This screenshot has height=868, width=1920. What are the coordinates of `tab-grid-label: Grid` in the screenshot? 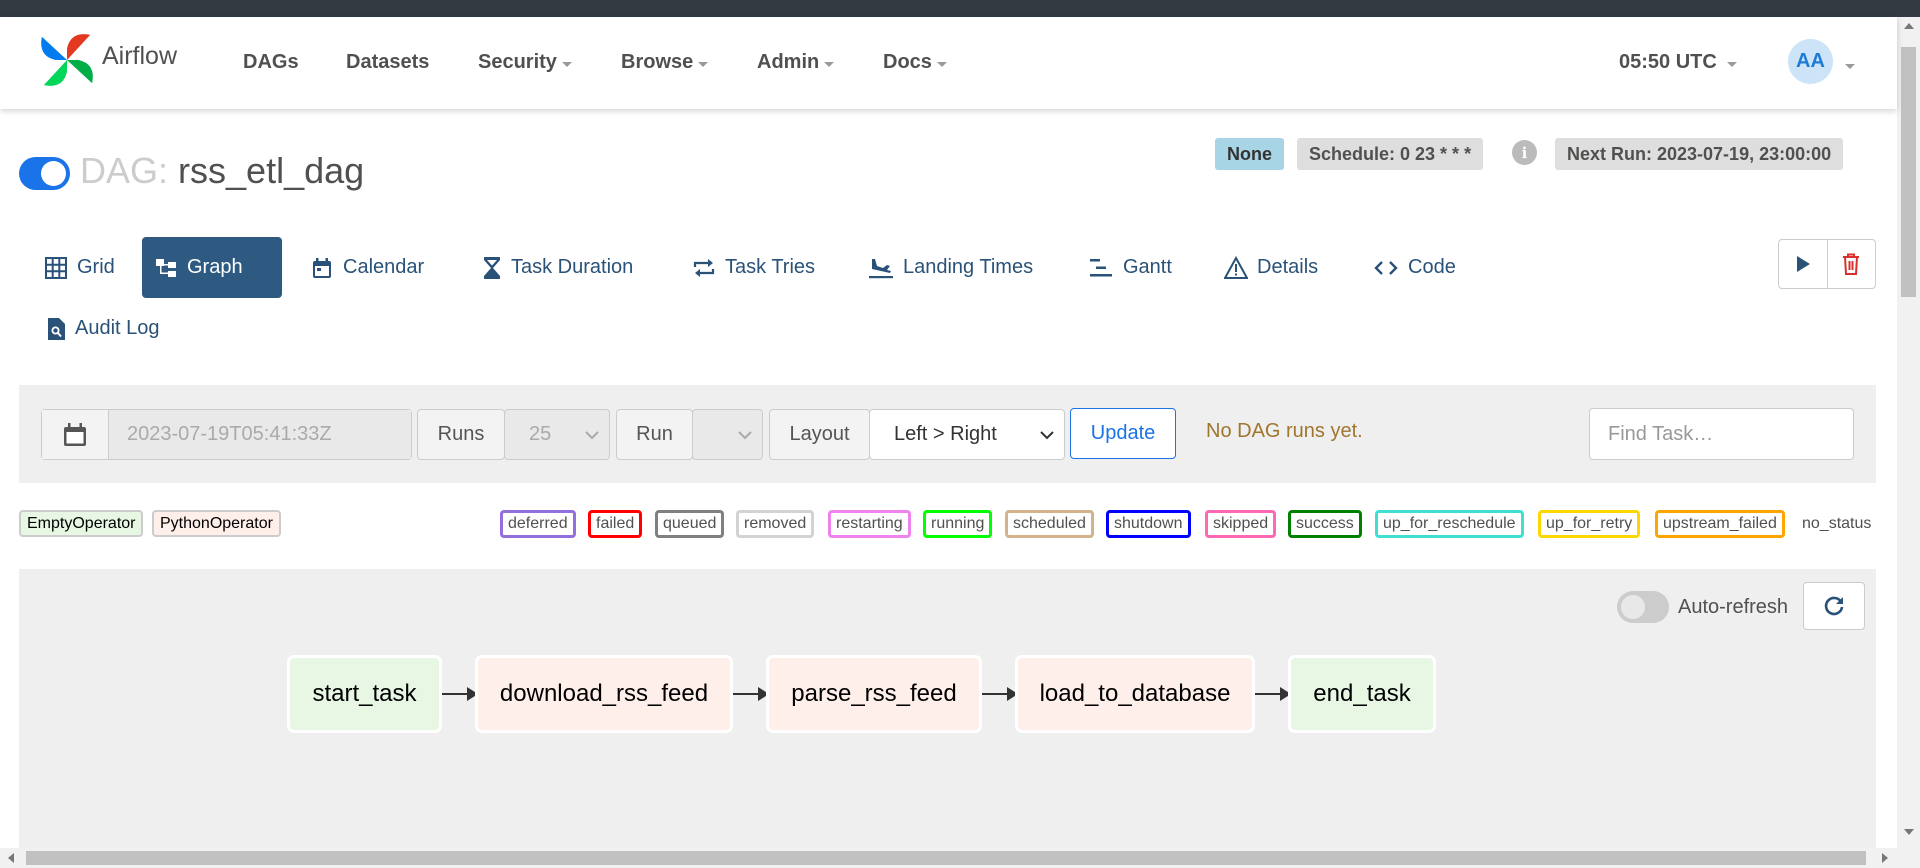 It's located at (96, 267).